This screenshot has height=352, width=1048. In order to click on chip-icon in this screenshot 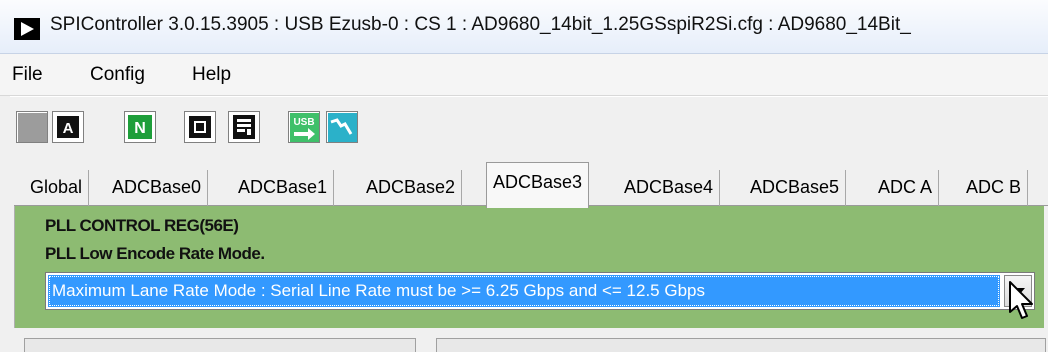, I will do `click(200, 127)`.